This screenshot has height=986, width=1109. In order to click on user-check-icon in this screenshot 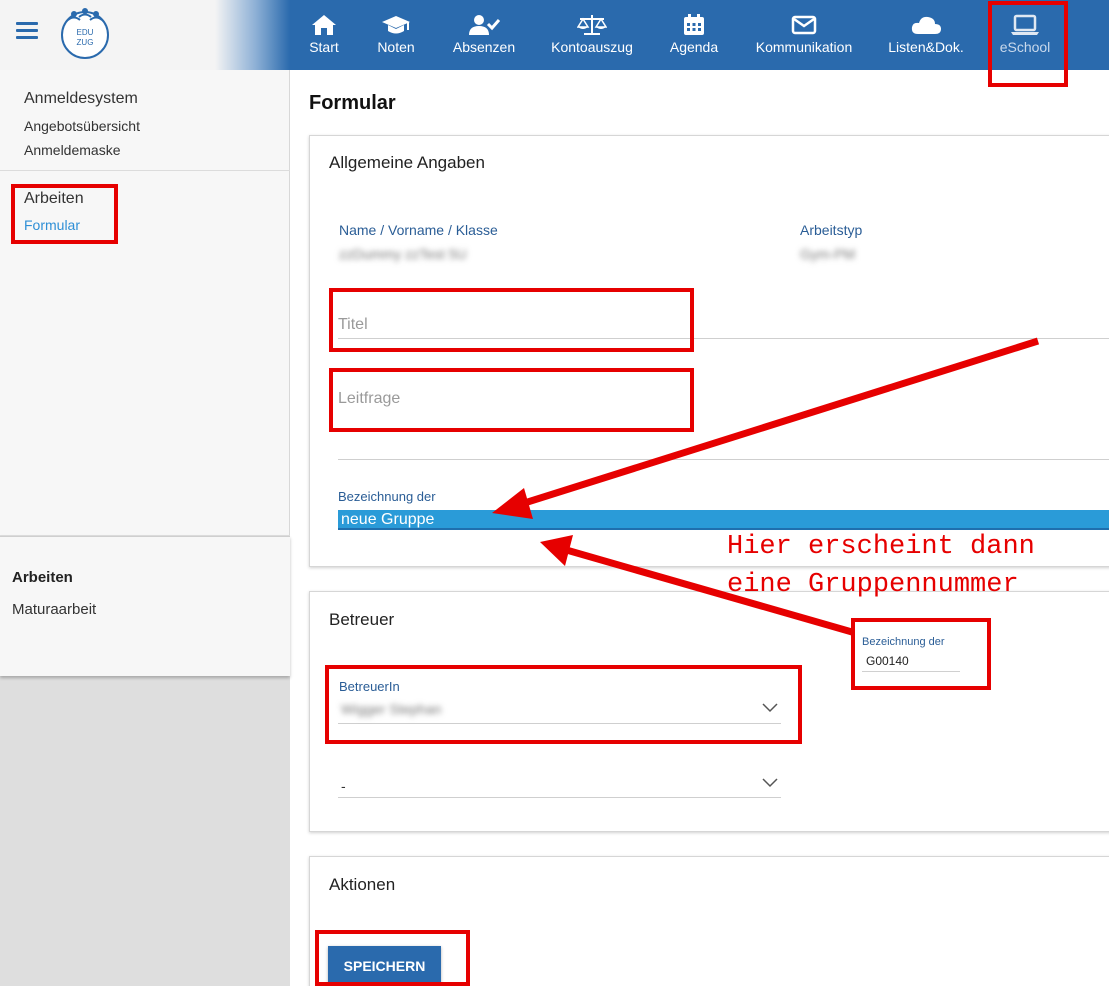, I will do `click(484, 25)`.